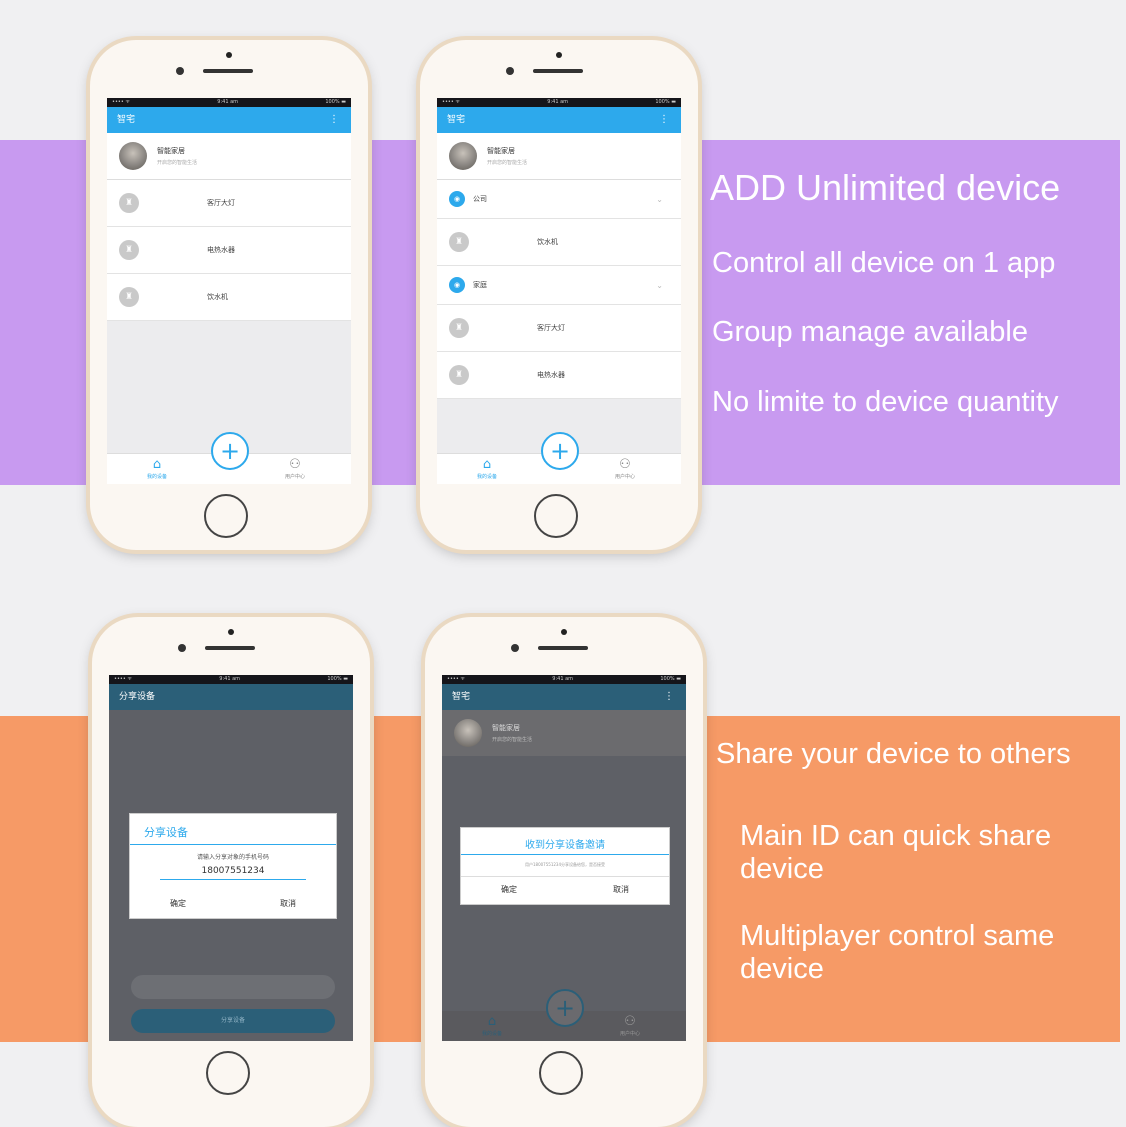 The width and height of the screenshot is (1126, 1127). I want to click on device-name: 饮水机, so click(217, 297).